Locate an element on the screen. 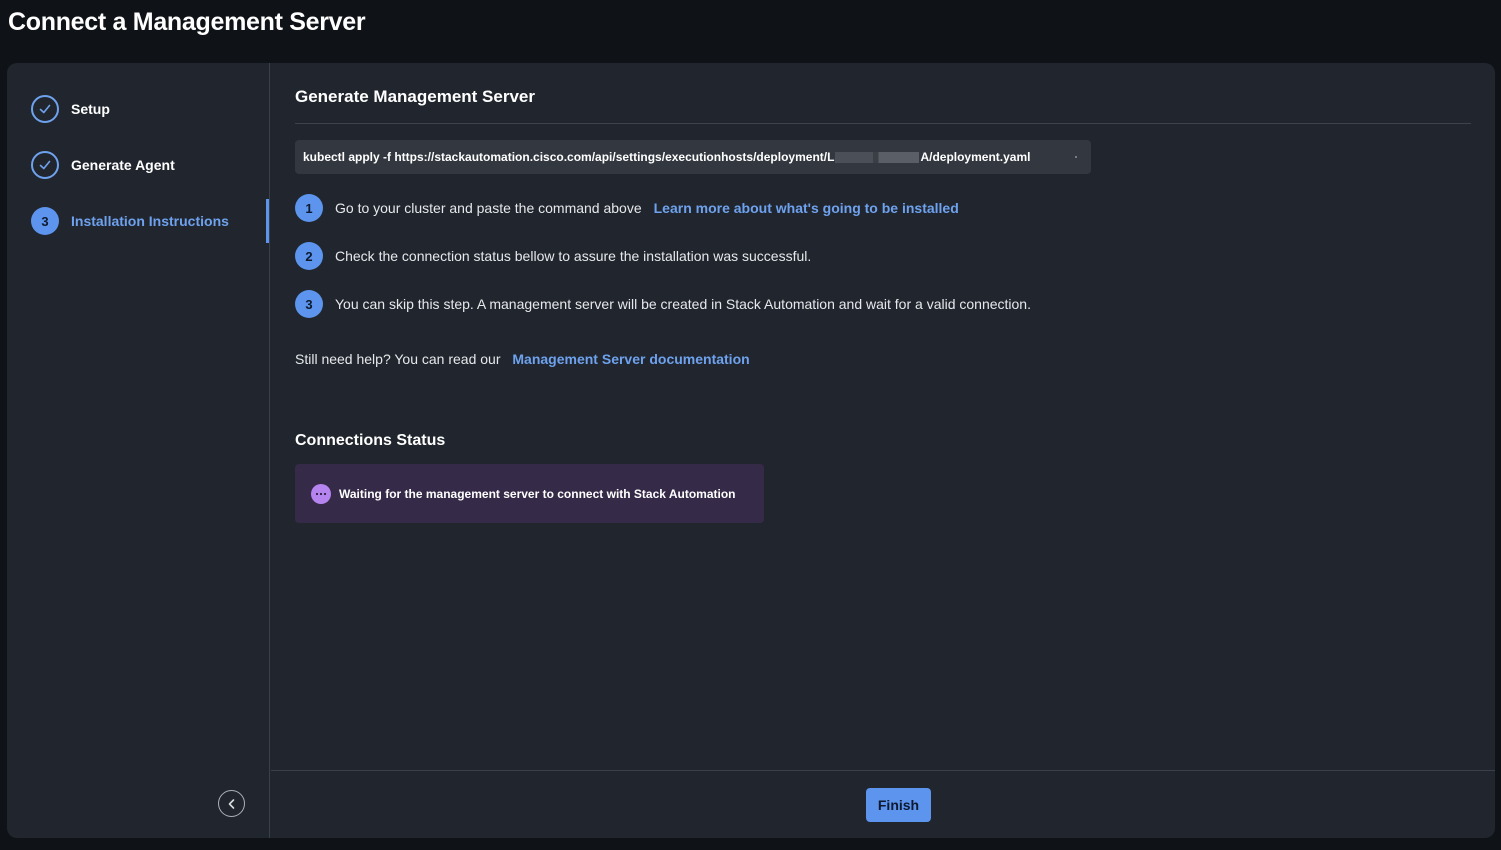 This screenshot has width=1501, height=850. instruction-number: 1 is located at coordinates (309, 208).